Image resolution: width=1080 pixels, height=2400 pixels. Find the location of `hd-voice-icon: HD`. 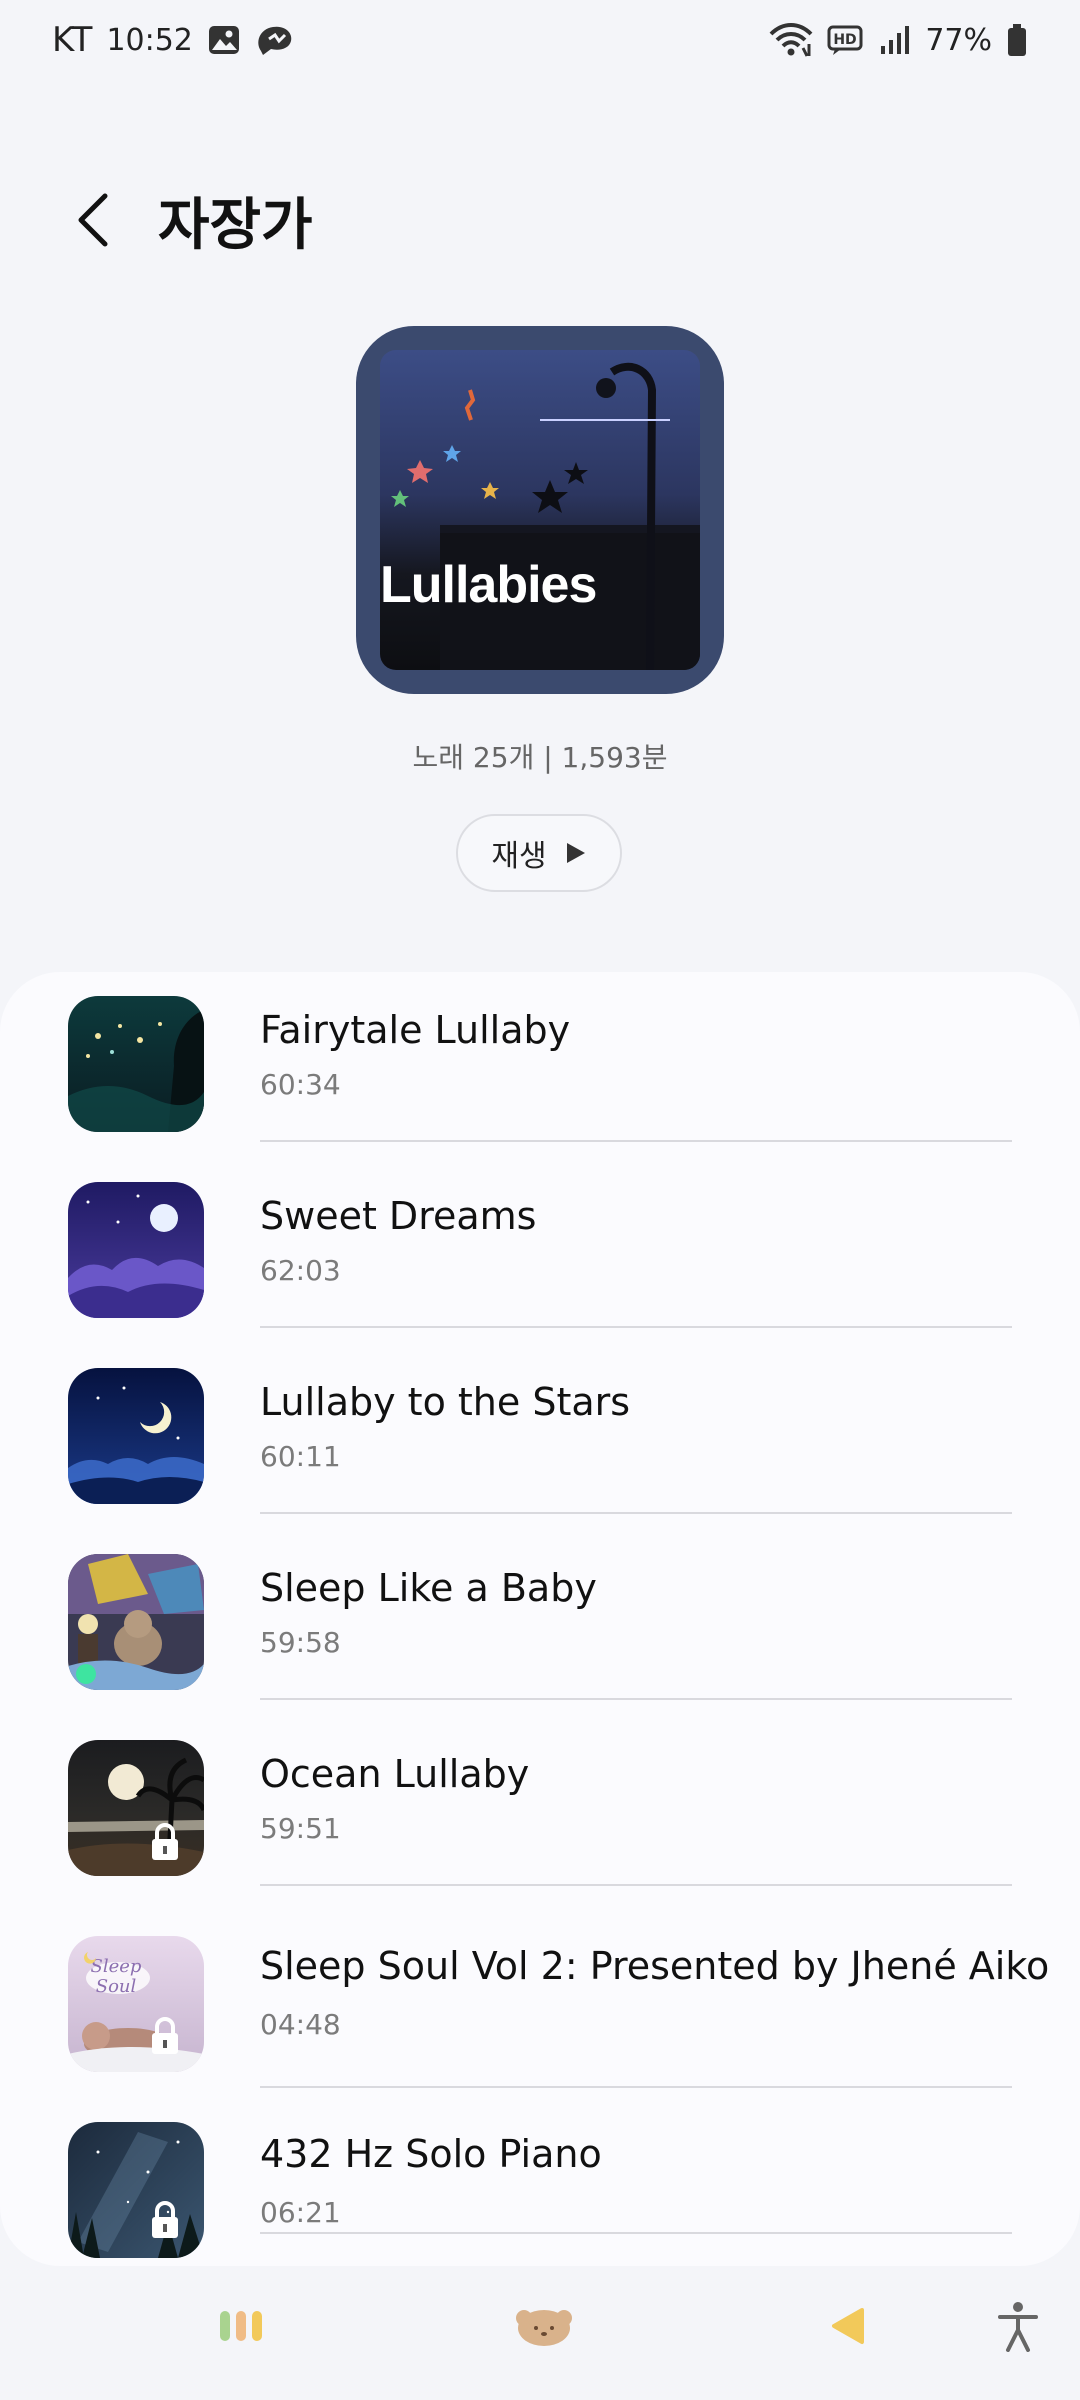

hd-voice-icon: HD is located at coordinates (846, 40).